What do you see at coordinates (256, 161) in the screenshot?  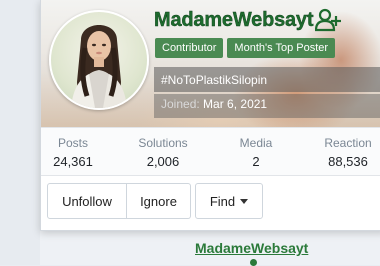 I see `stat-value: 2` at bounding box center [256, 161].